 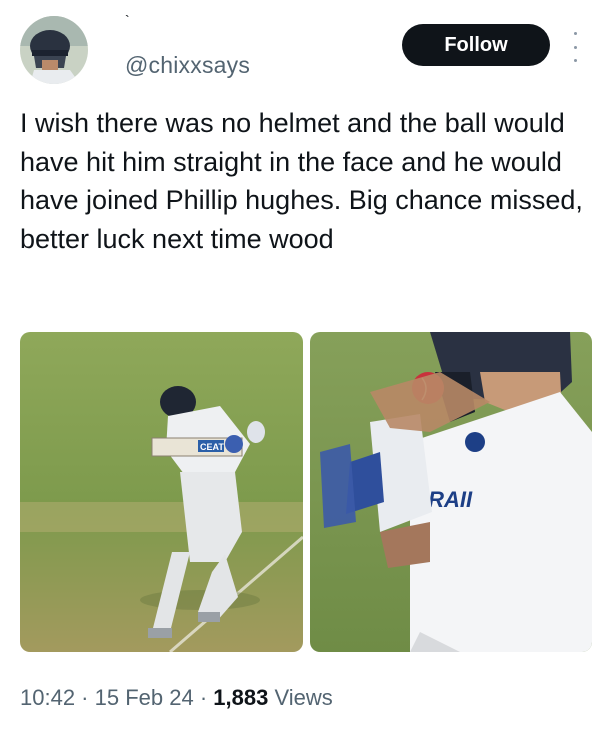 What do you see at coordinates (129, 20) in the screenshot?
I see `display-name: `` at bounding box center [129, 20].